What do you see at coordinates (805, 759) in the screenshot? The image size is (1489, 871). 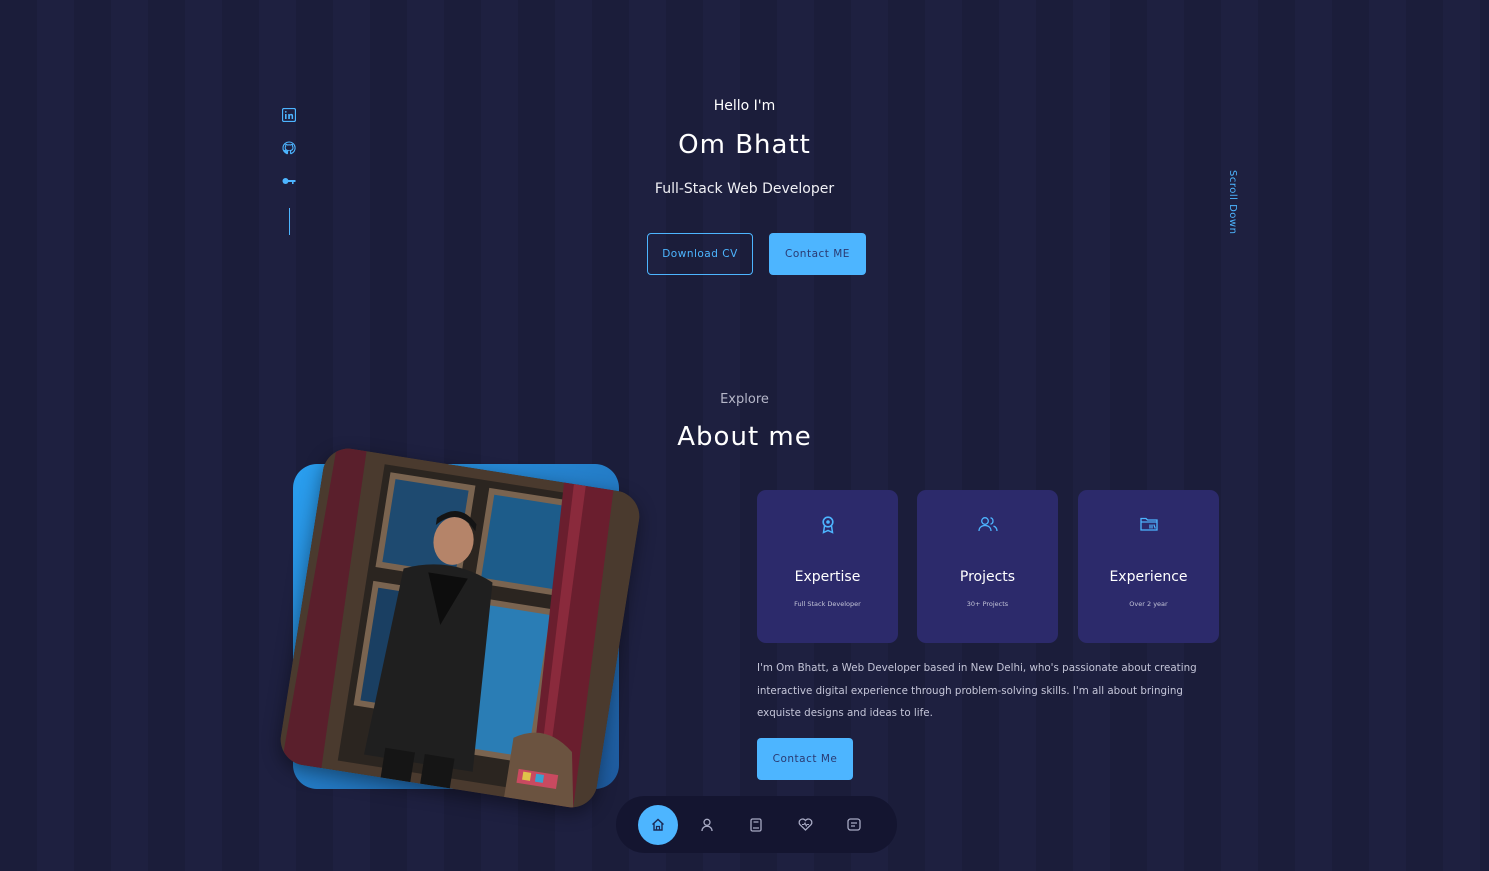 I see `about-contact-button: Contact Me` at bounding box center [805, 759].